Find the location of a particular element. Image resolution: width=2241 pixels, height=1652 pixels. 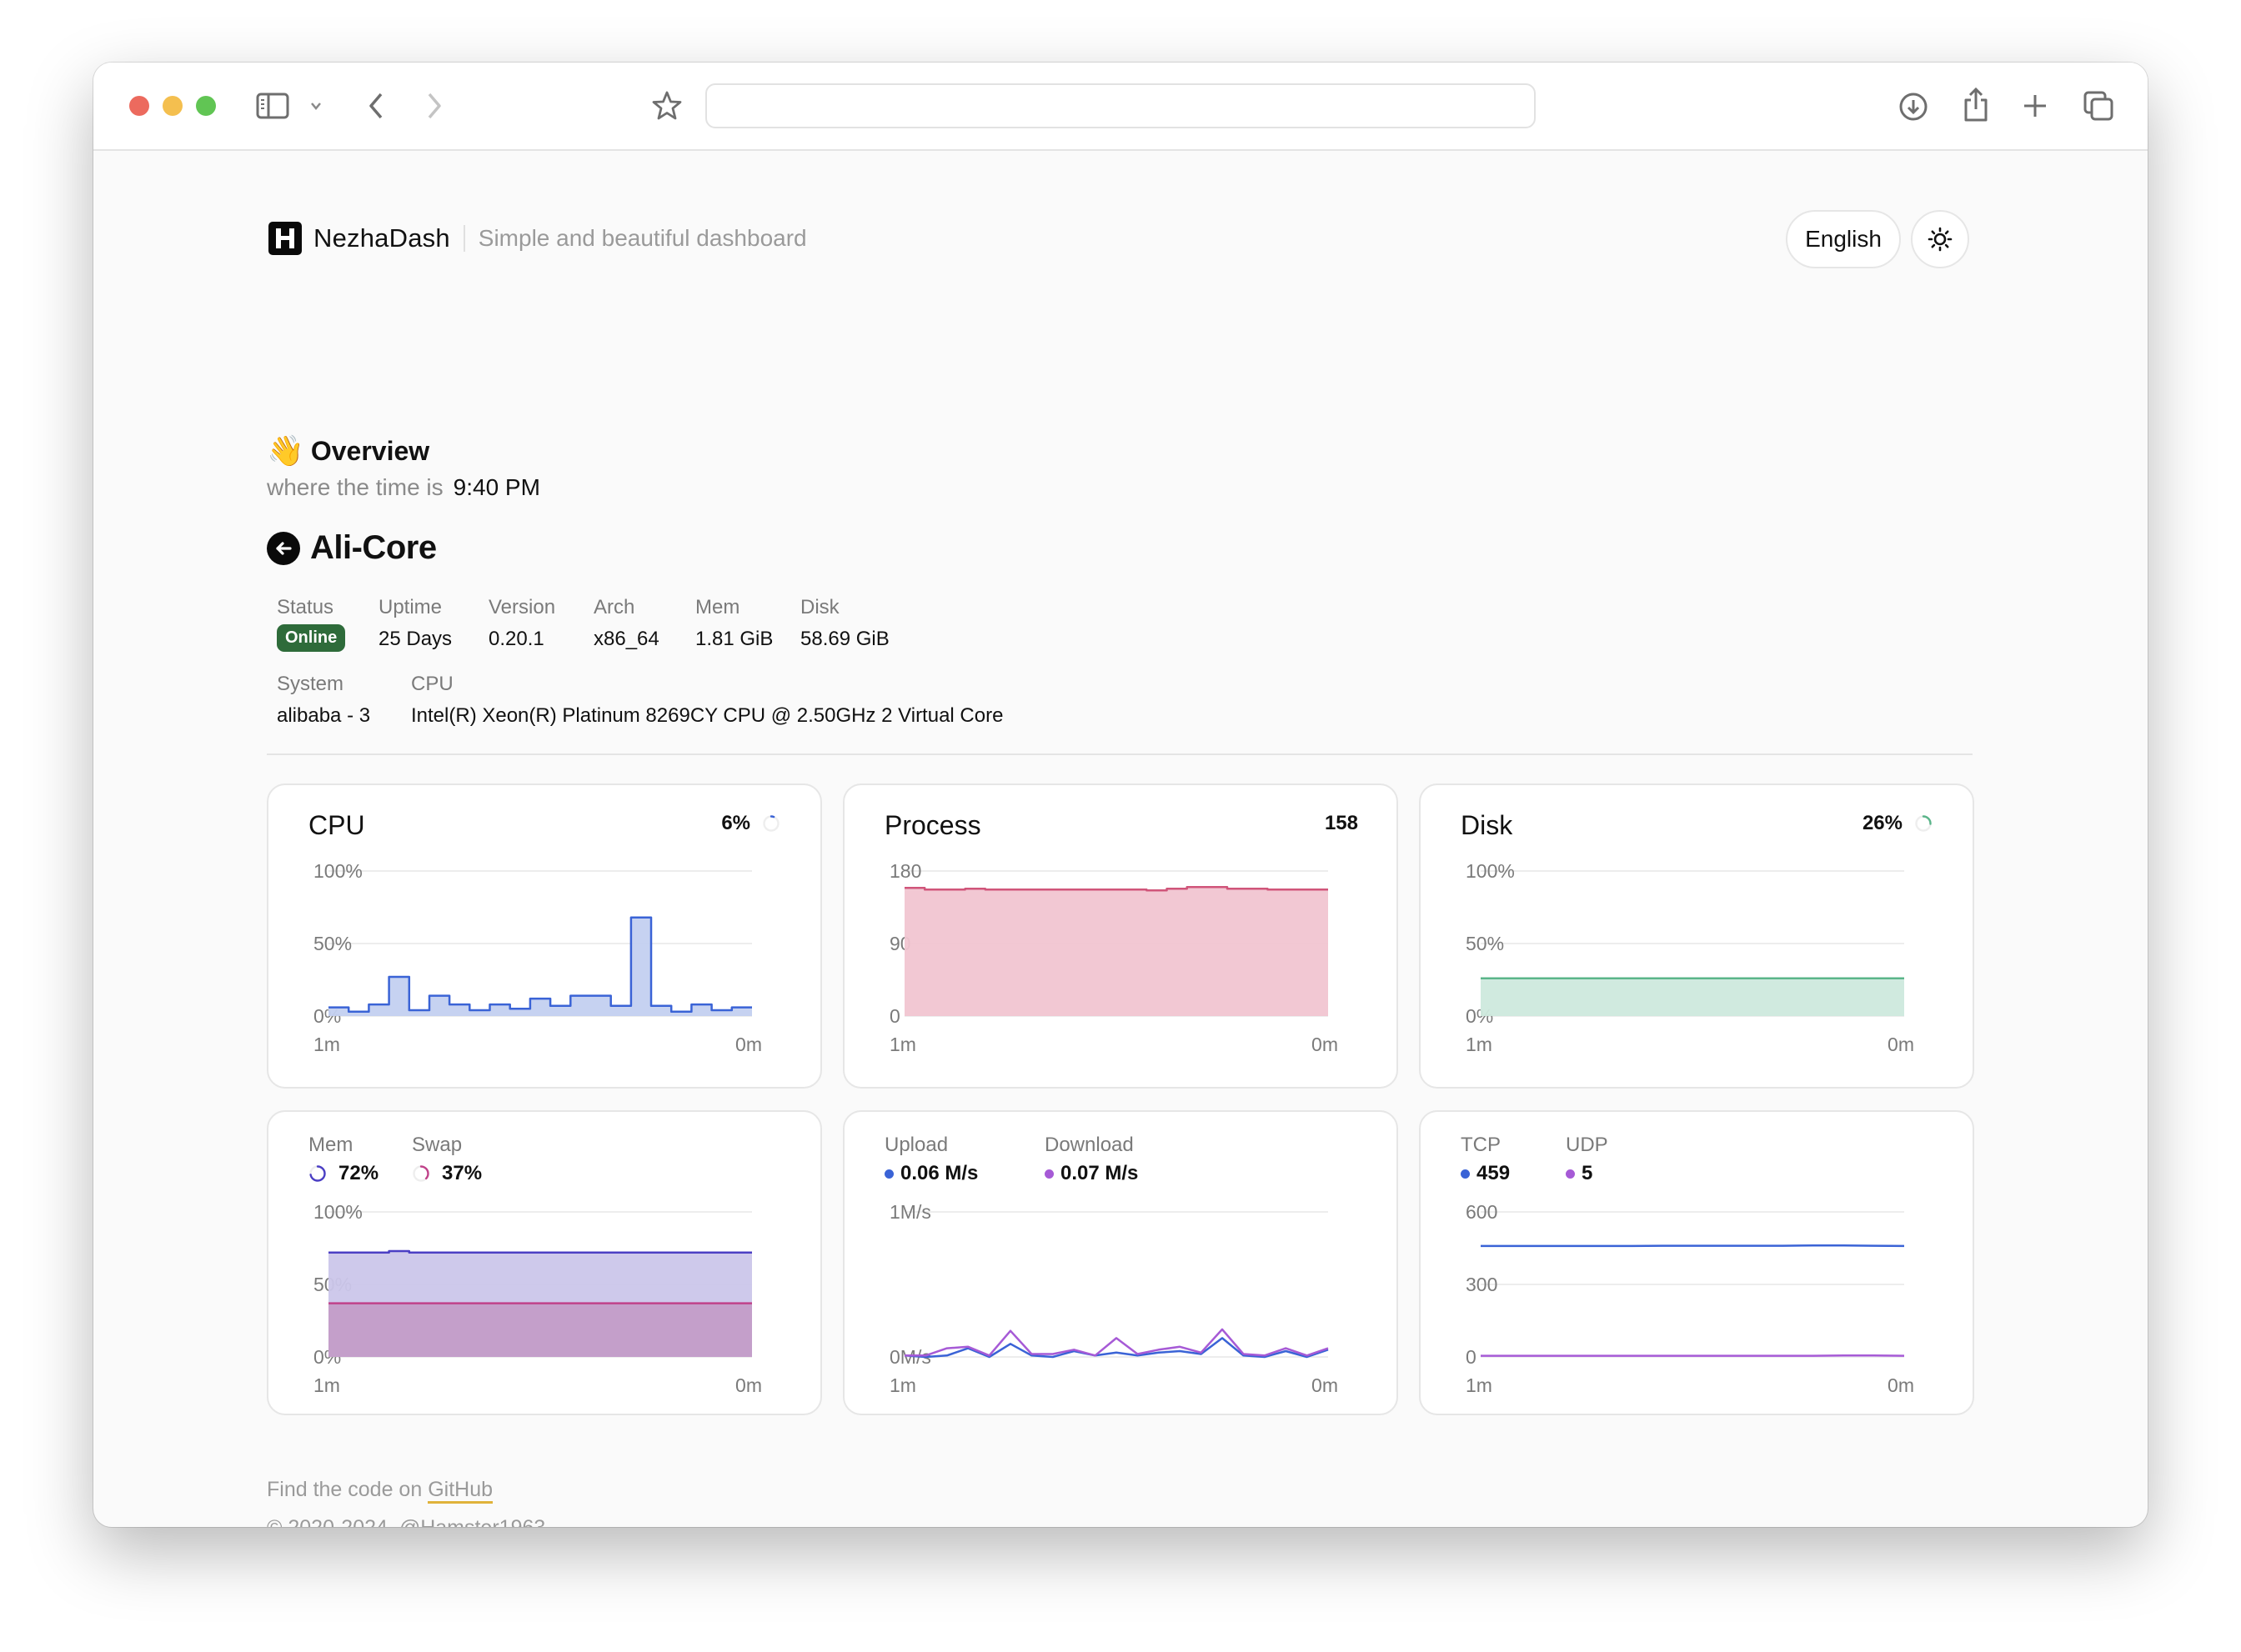

footer-find-text: Find the code on is located at coordinates (345, 1489).